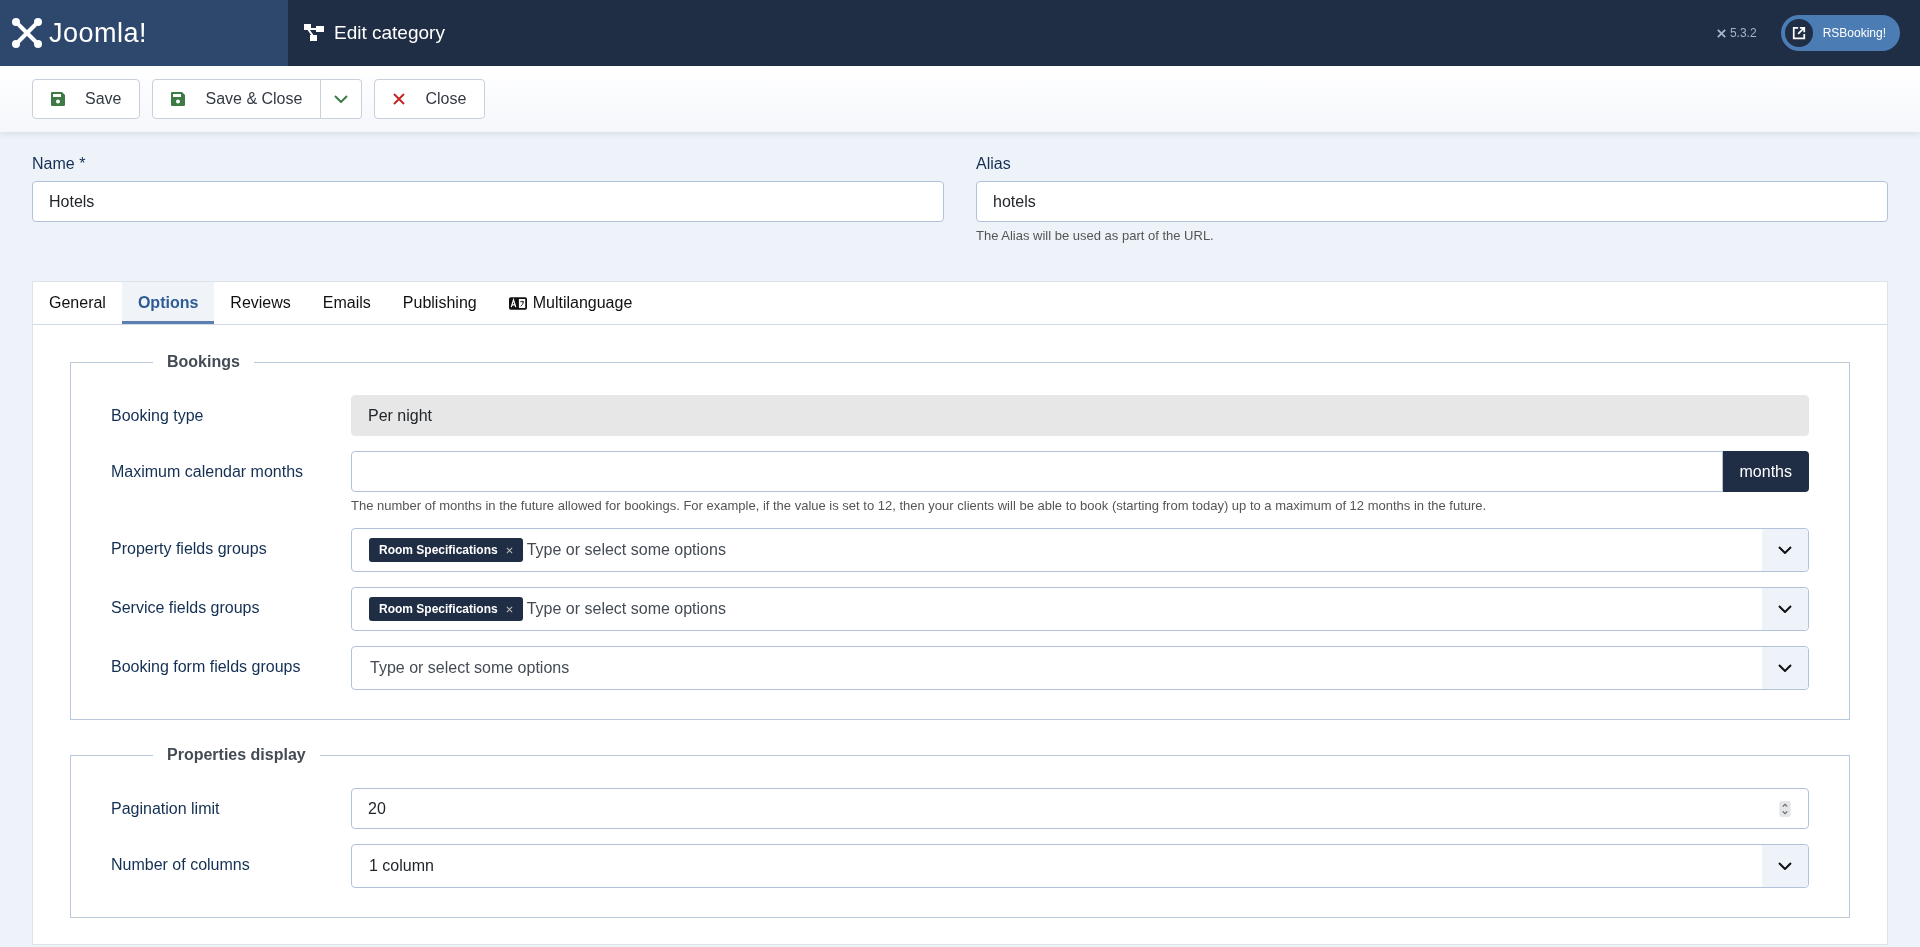 The height and width of the screenshot is (947, 1920). Describe the element at coordinates (439, 303) in the screenshot. I see `tab: Publishing` at that location.